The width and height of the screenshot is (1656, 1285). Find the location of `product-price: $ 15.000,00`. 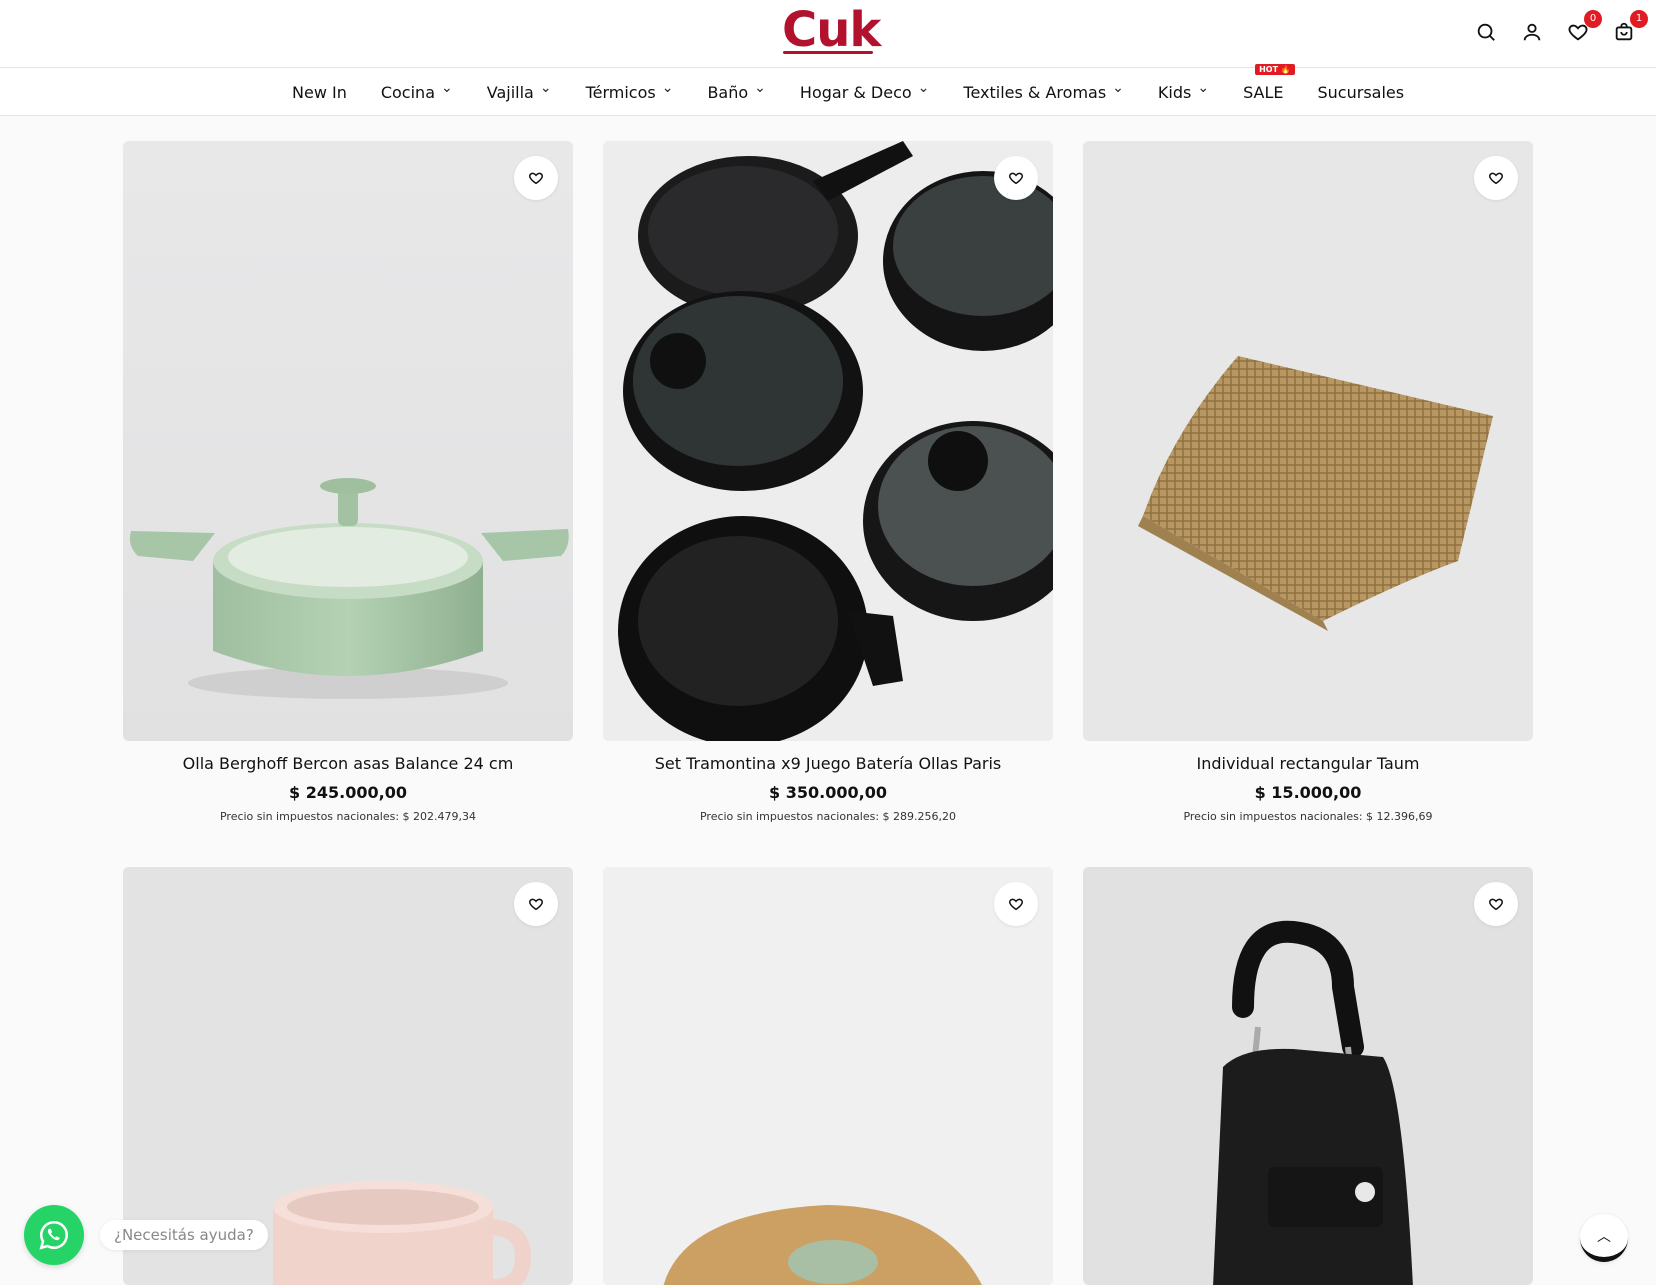

product-price: $ 15.000,00 is located at coordinates (1308, 792).